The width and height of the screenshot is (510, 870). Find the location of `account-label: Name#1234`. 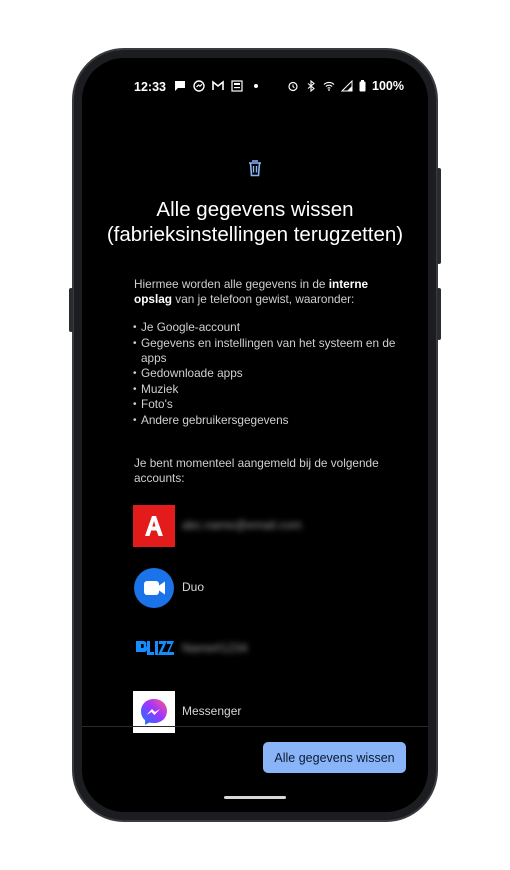

account-label: Name#1234 is located at coordinates (215, 648).